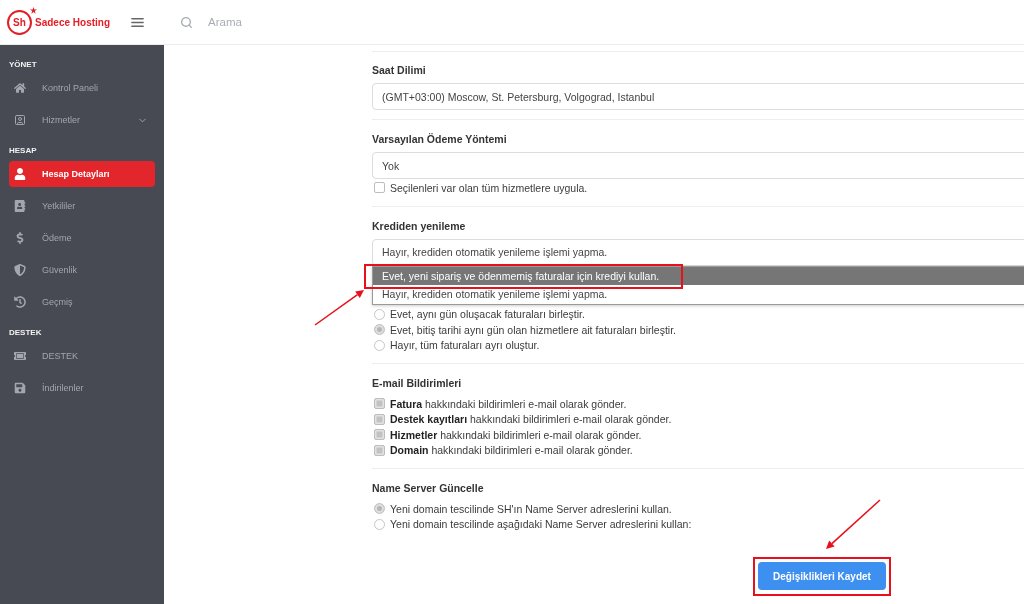 The image size is (1024, 604). I want to click on user-square-icon, so click(20, 120).